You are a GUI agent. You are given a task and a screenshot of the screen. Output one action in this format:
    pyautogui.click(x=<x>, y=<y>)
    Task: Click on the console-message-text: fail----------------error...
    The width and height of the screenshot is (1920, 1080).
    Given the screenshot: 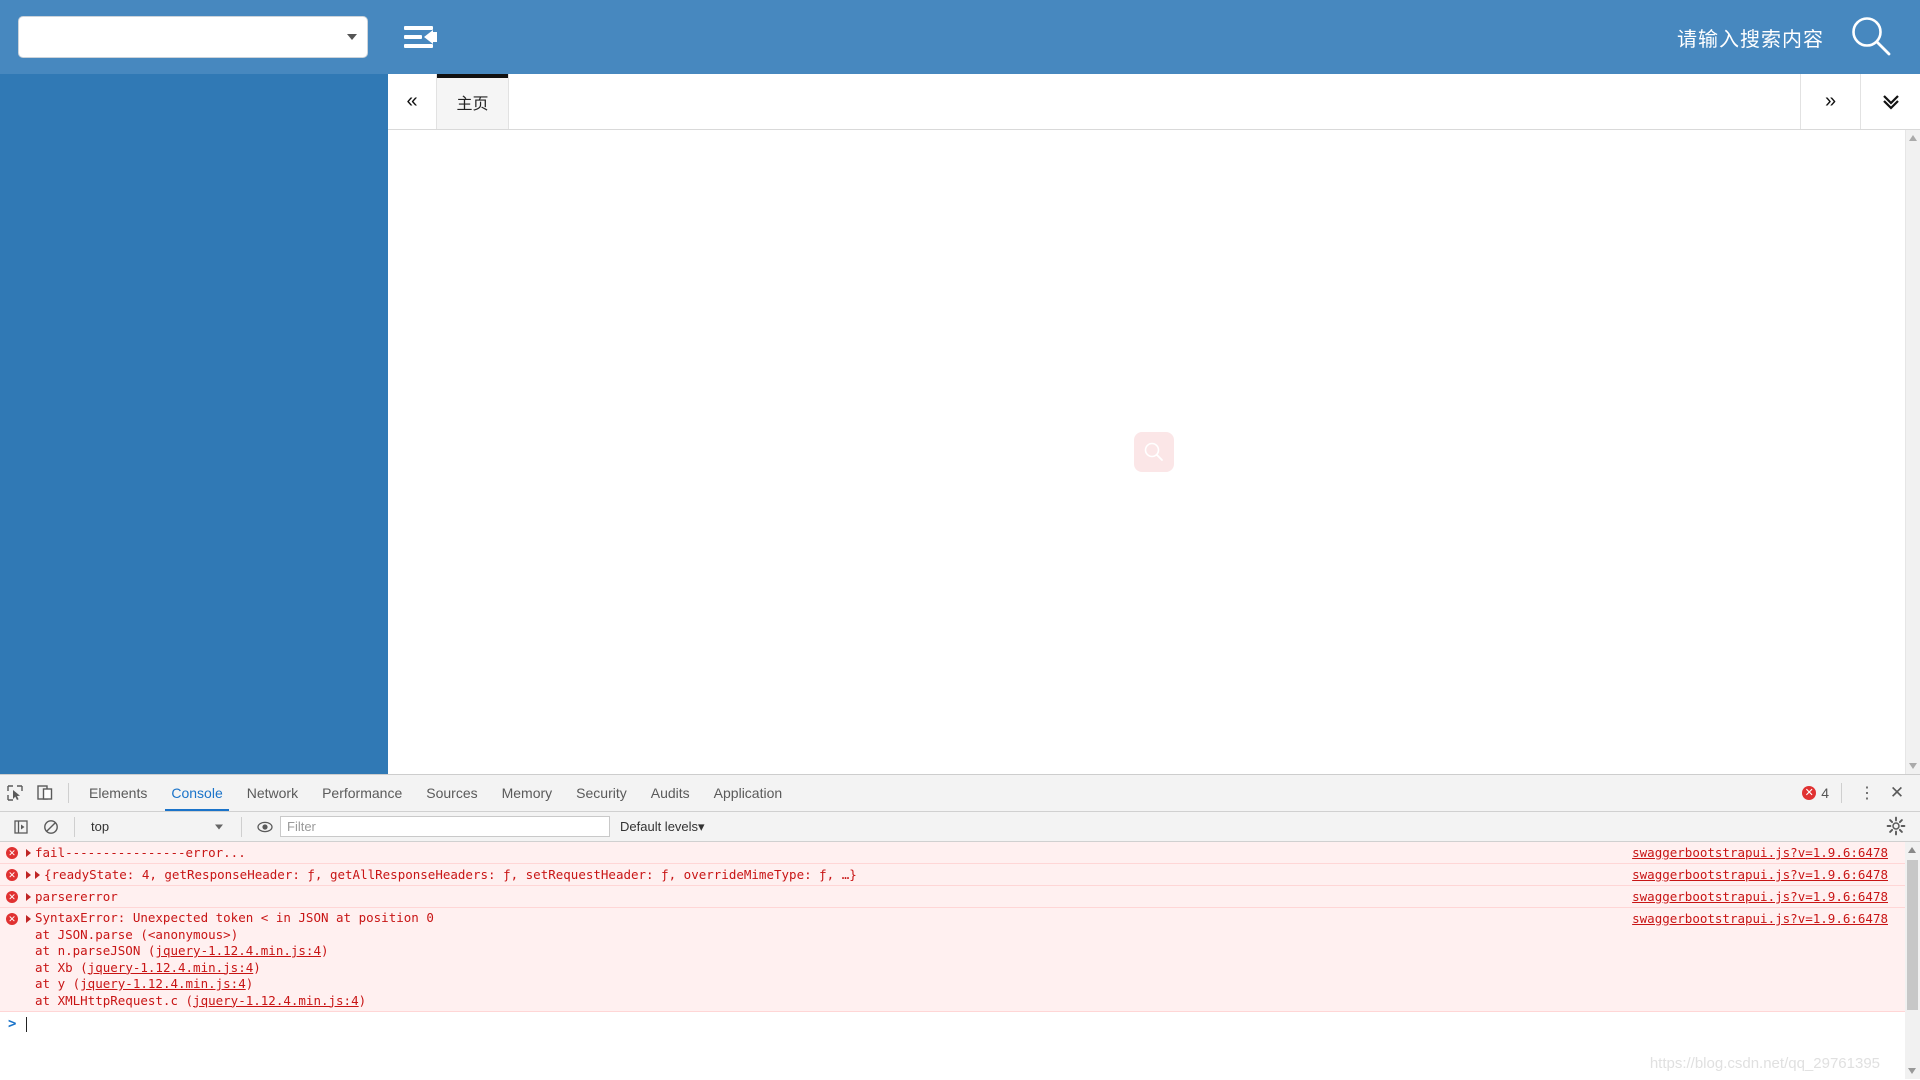 What is the action you would take?
    pyautogui.click(x=140, y=852)
    